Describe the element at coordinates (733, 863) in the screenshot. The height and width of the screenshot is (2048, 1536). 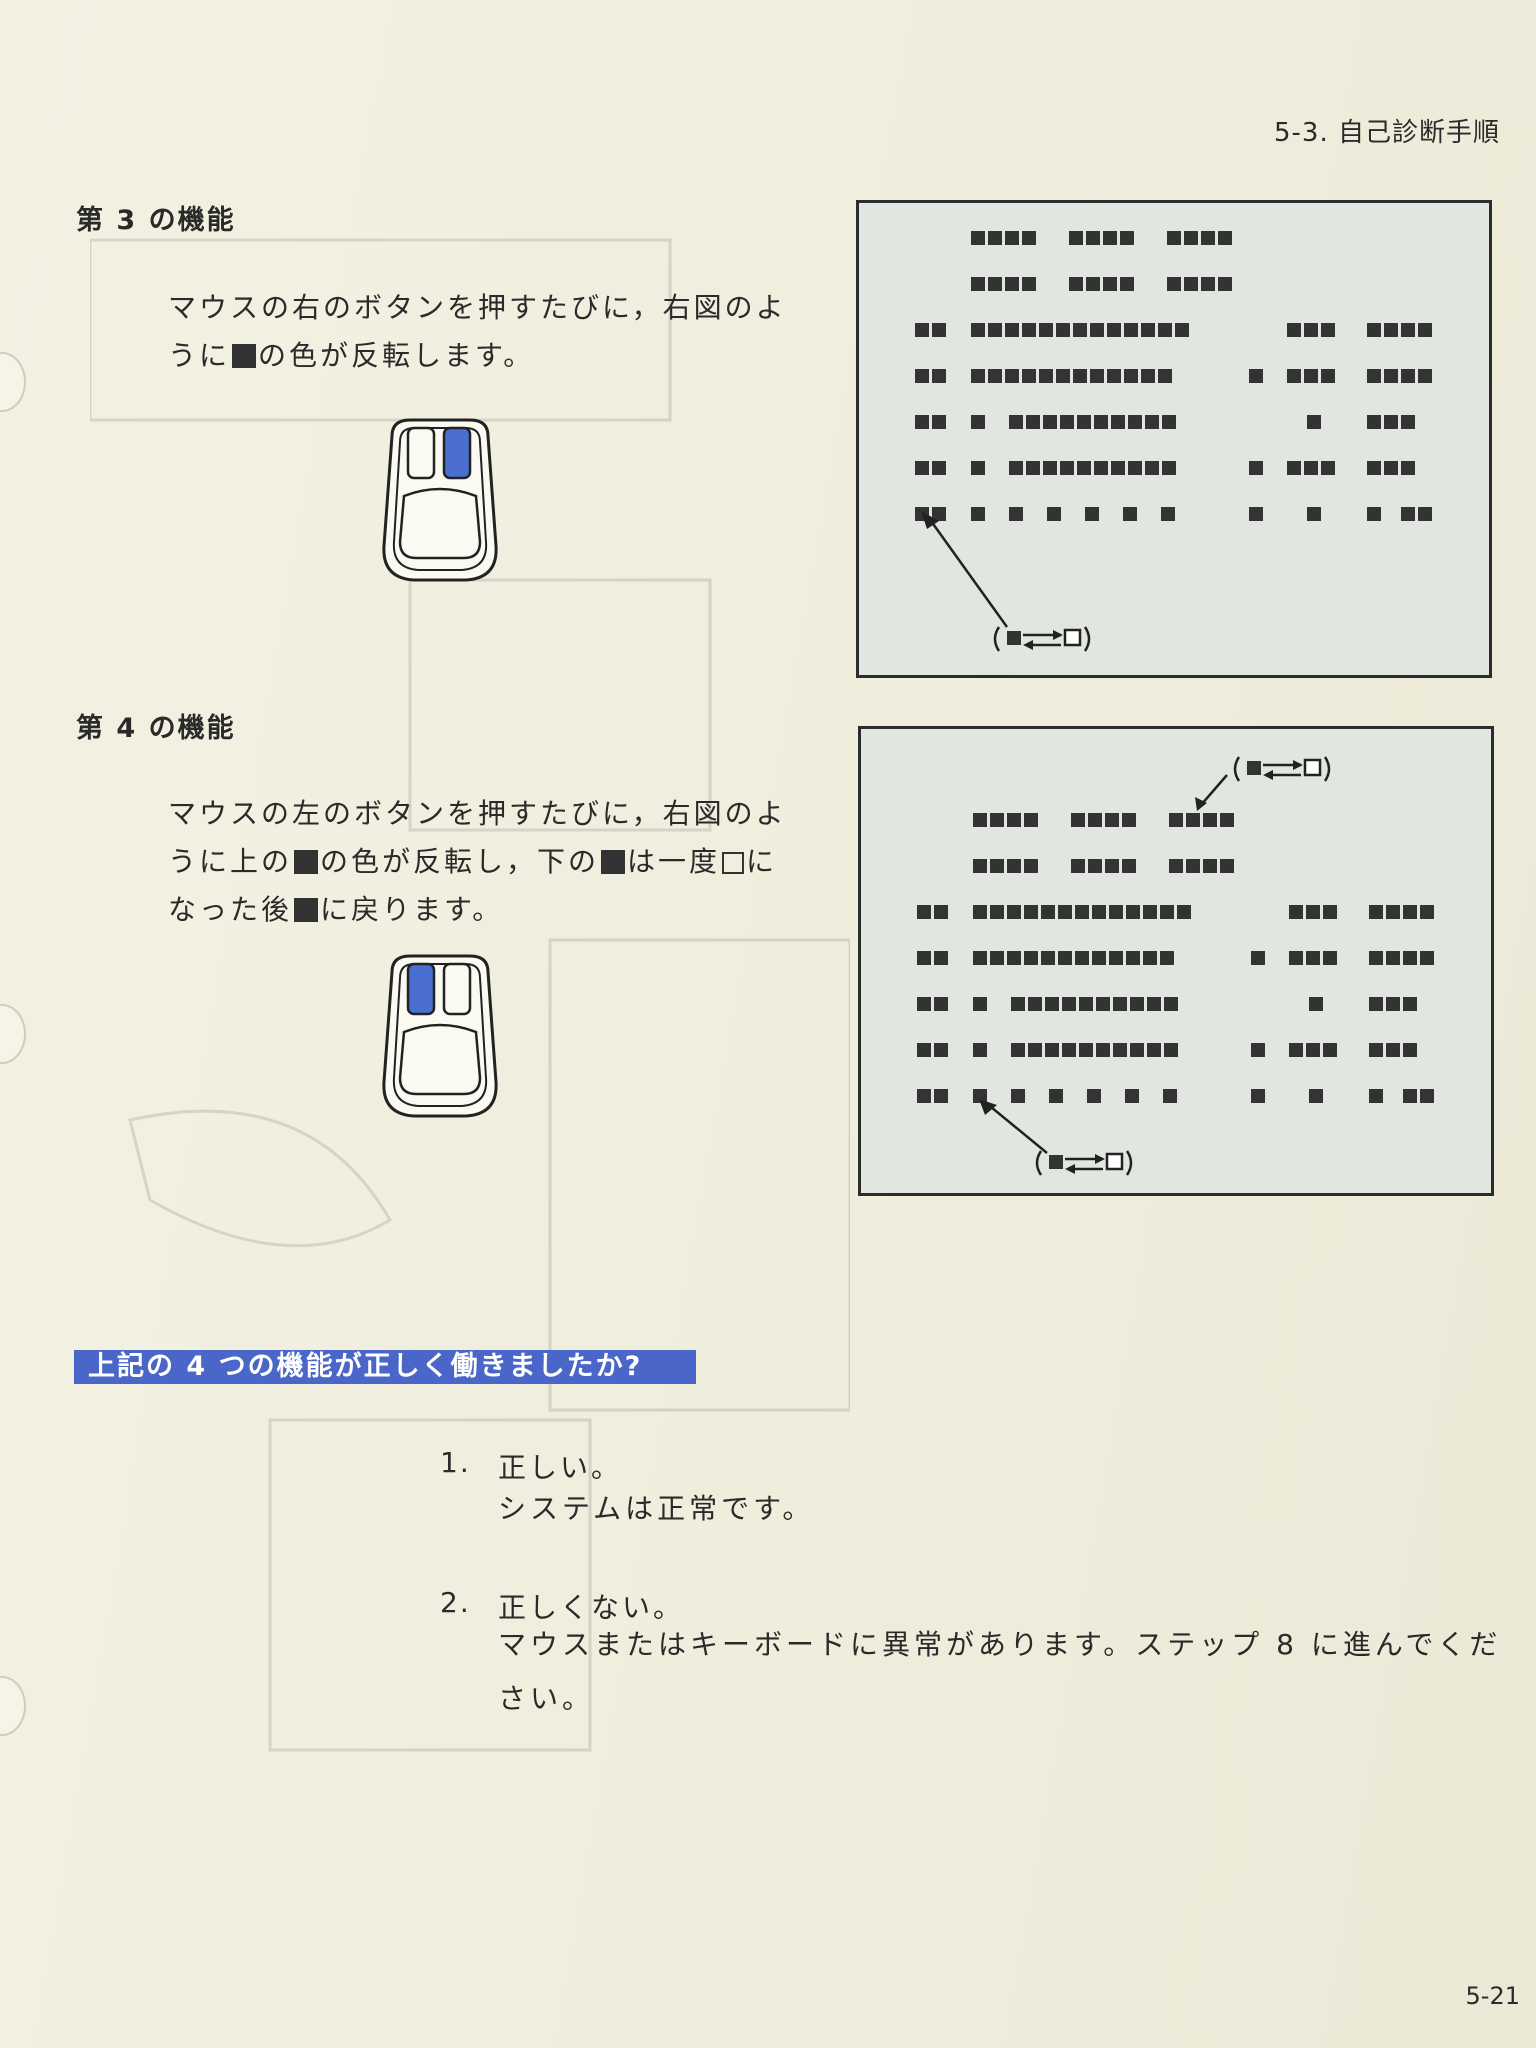
I see `empty-square-icon` at that location.